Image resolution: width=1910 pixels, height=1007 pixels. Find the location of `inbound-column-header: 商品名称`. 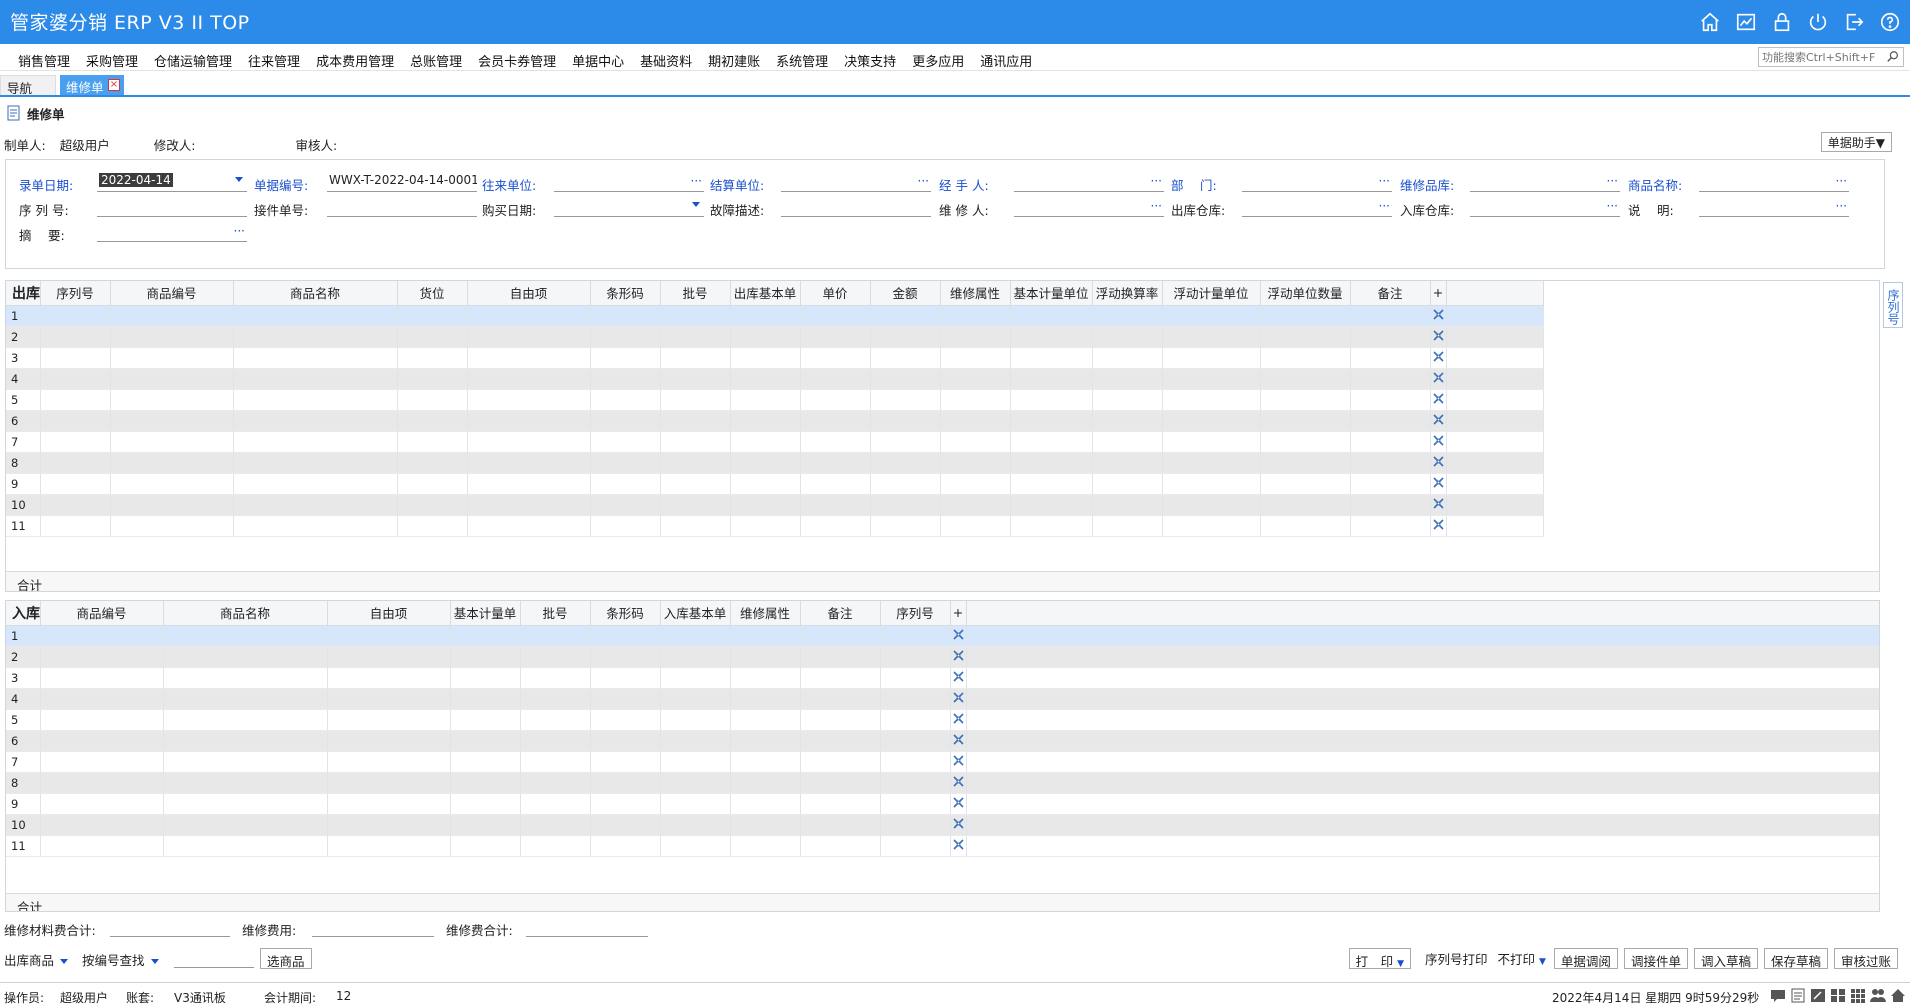

inbound-column-header: 商品名称 is located at coordinates (245, 613).